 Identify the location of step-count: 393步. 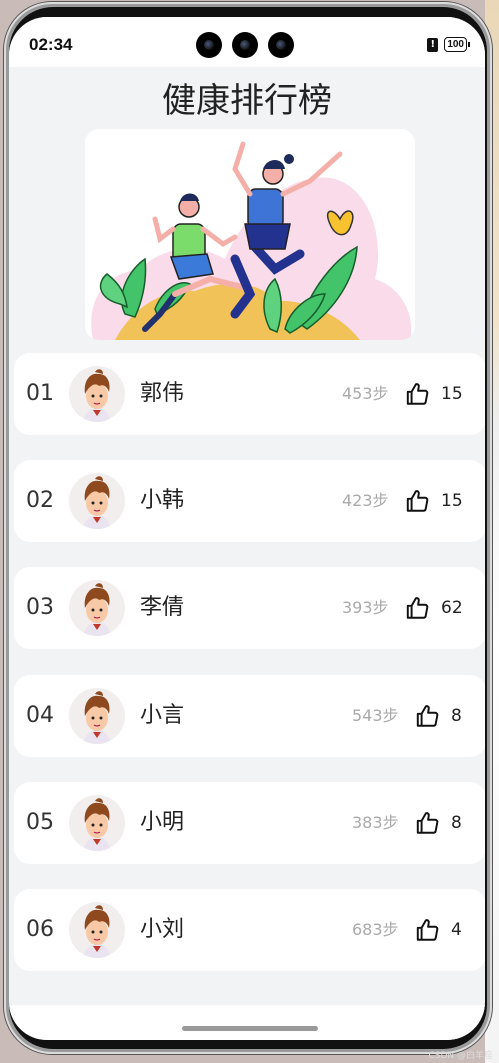
(365, 607).